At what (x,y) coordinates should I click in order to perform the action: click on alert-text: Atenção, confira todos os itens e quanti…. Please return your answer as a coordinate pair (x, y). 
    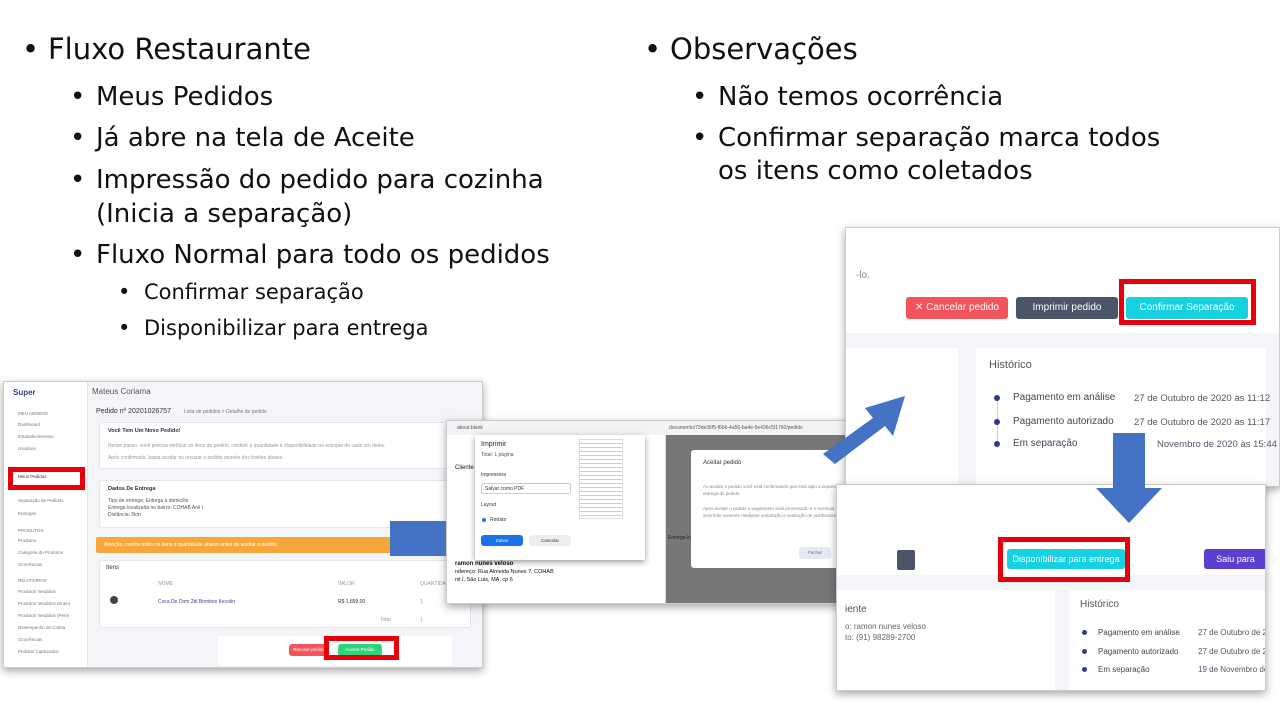
    Looking at the image, I should click on (191, 545).